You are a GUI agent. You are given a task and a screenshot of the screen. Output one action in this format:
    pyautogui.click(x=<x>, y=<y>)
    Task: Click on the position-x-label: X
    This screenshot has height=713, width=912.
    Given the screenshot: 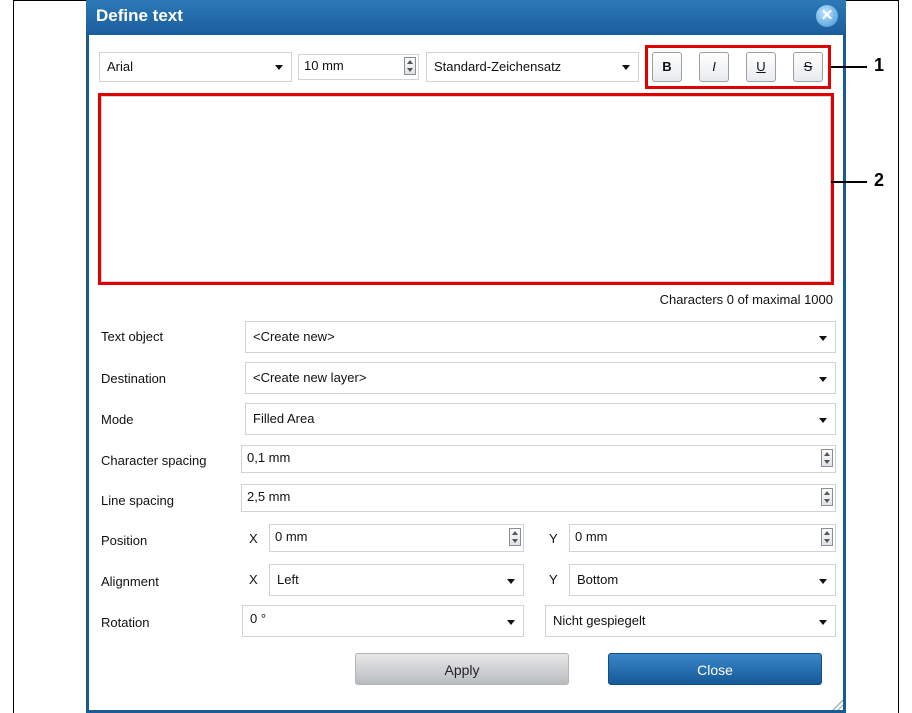 What is the action you would take?
    pyautogui.click(x=253, y=538)
    